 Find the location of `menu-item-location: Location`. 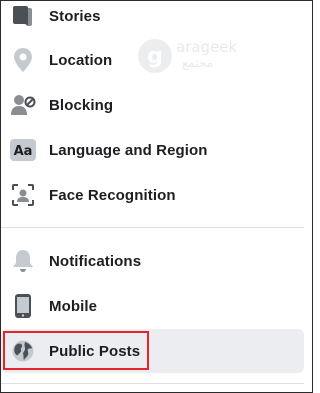

menu-item-location: Location is located at coordinates (152, 60).